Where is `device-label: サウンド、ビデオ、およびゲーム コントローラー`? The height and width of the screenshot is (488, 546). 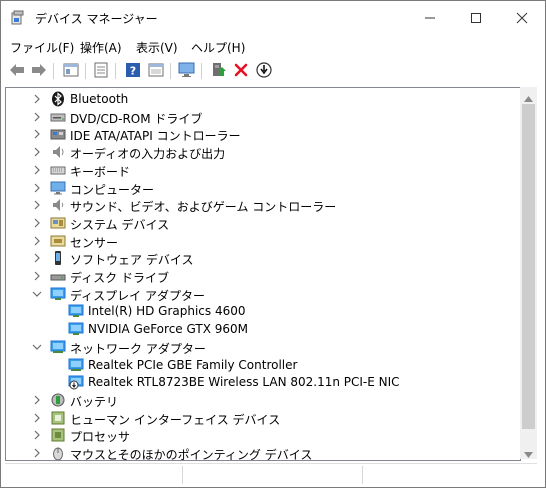 device-label: サウンド、ビデオ、およびゲーム コントローラー is located at coordinates (203, 207).